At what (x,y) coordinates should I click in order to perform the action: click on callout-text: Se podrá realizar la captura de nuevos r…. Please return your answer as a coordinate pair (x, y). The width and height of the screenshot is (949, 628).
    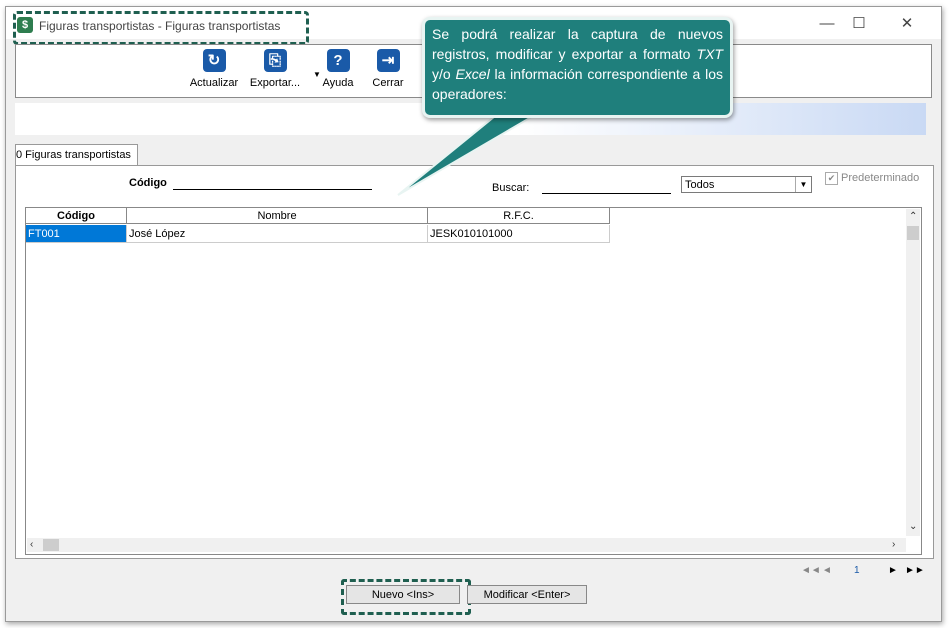
    Looking at the image, I should click on (577, 44).